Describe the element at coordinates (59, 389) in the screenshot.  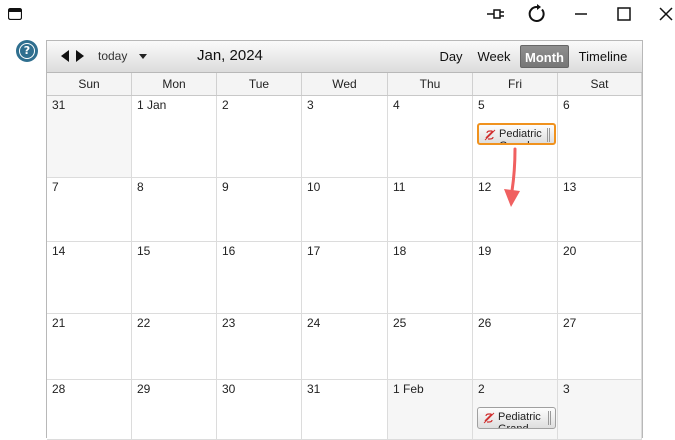
I see `day-number: 28` at that location.